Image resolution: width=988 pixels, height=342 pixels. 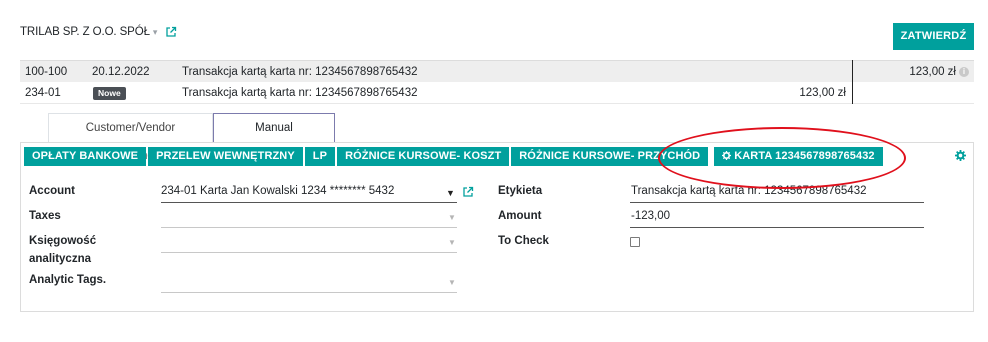 I want to click on column-divider, so click(x=852, y=82).